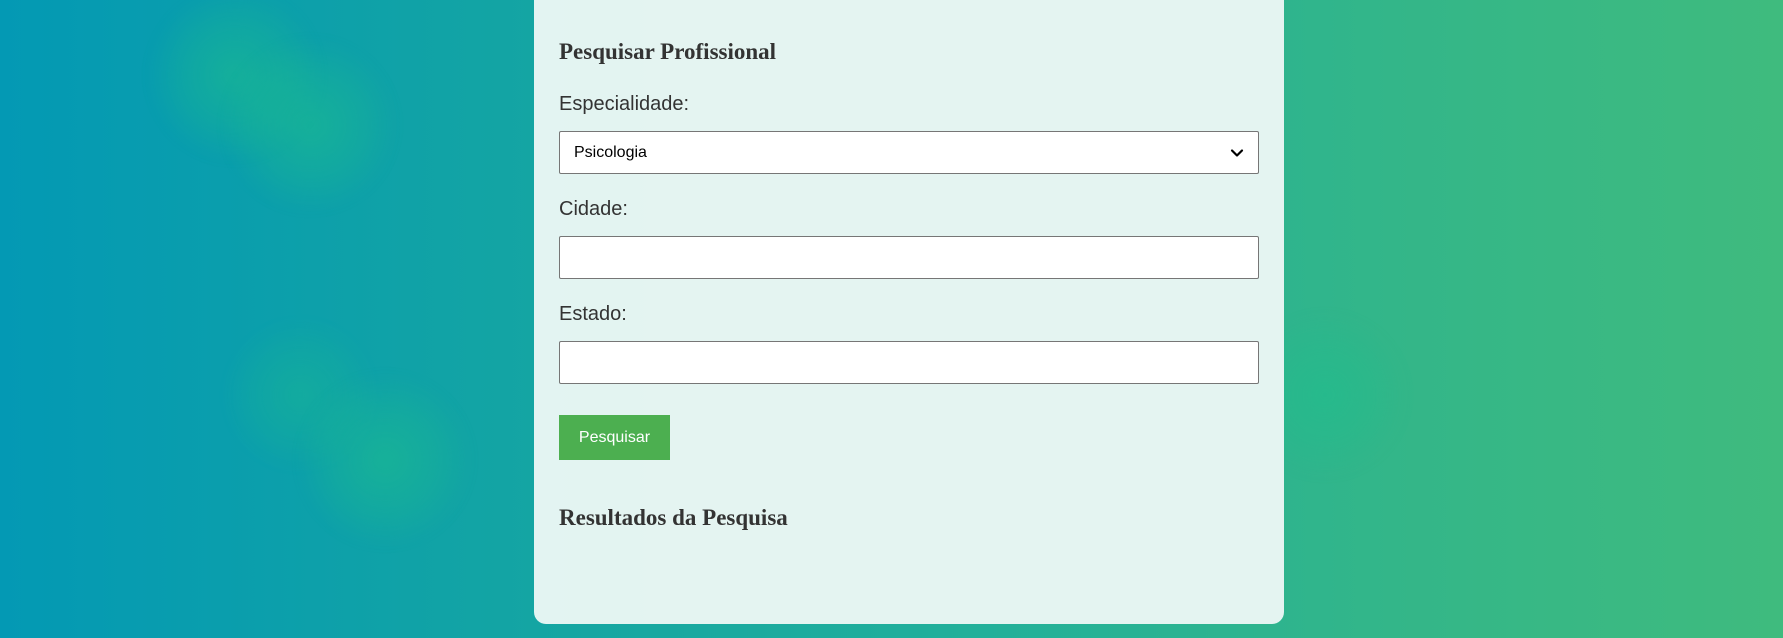 The height and width of the screenshot is (638, 1783). I want to click on search-title: Pesquisar Profissional, so click(668, 51).